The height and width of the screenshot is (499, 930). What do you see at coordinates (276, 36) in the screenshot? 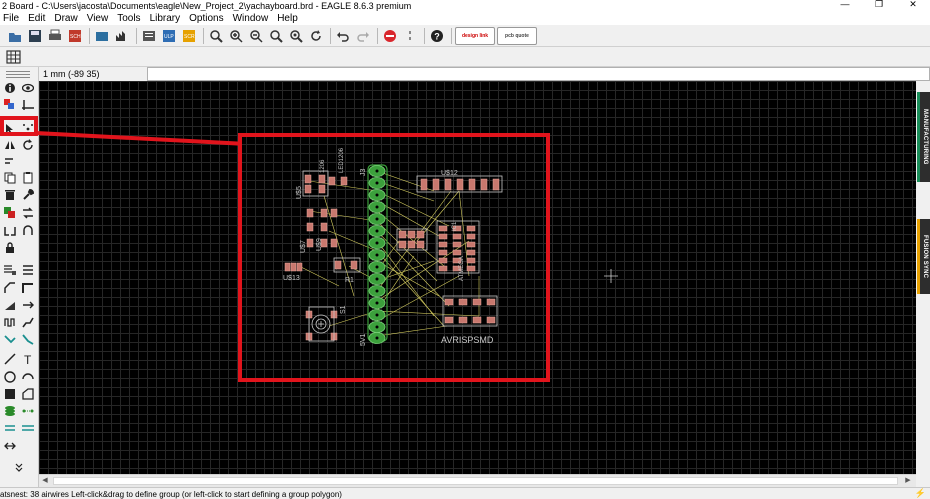
I see `zoom-area-icon` at bounding box center [276, 36].